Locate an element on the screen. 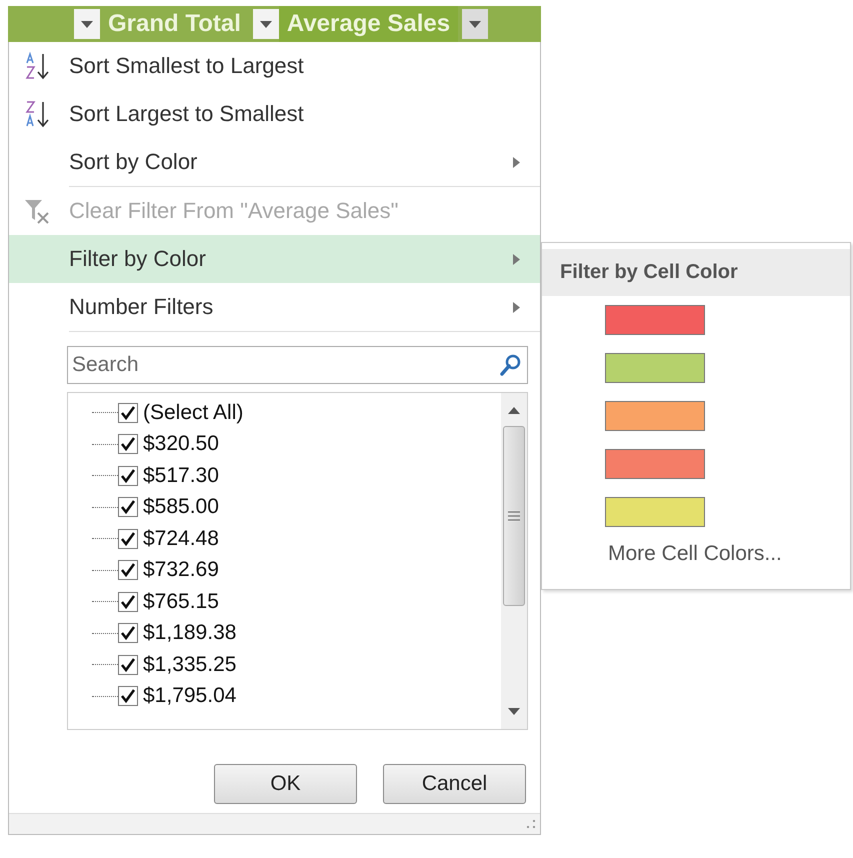 The image size is (853, 858). value-label: $724.48 is located at coordinates (181, 538).